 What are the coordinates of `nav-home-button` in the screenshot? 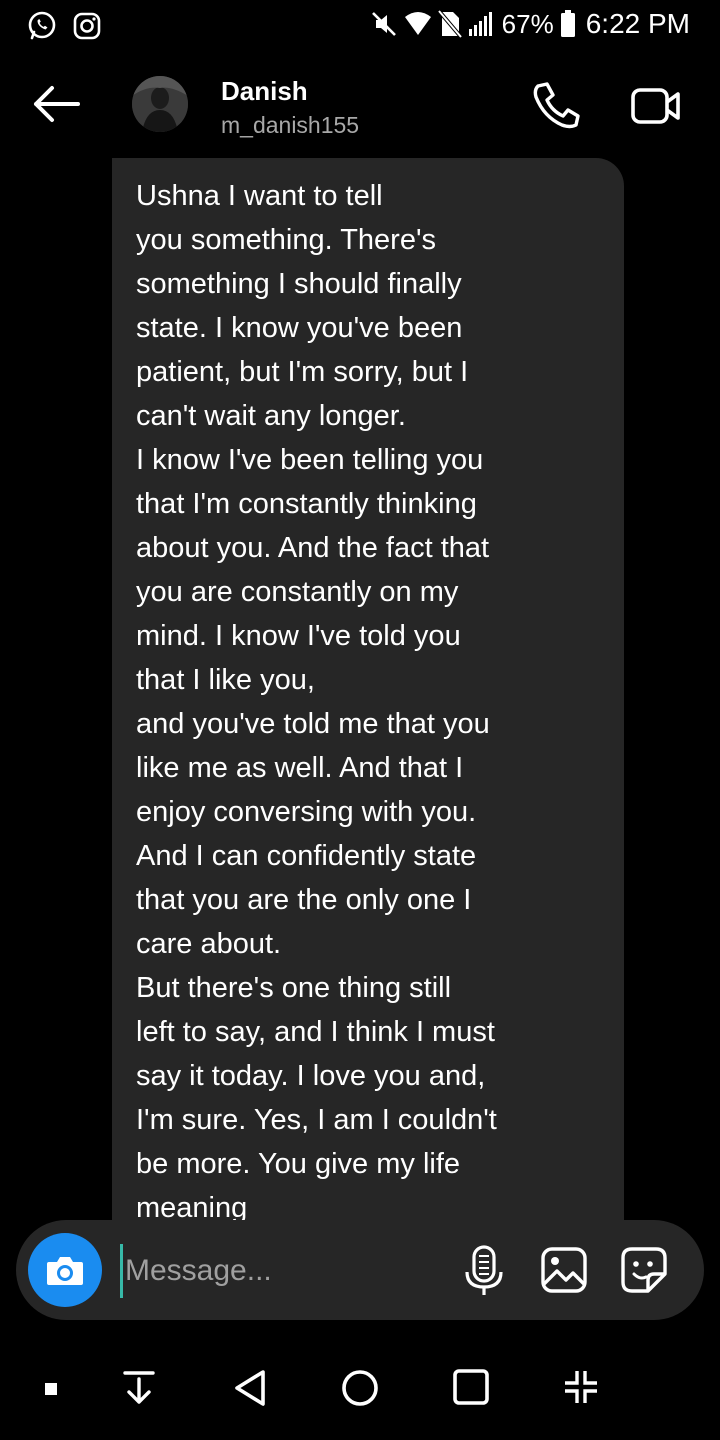 It's located at (360, 1390).